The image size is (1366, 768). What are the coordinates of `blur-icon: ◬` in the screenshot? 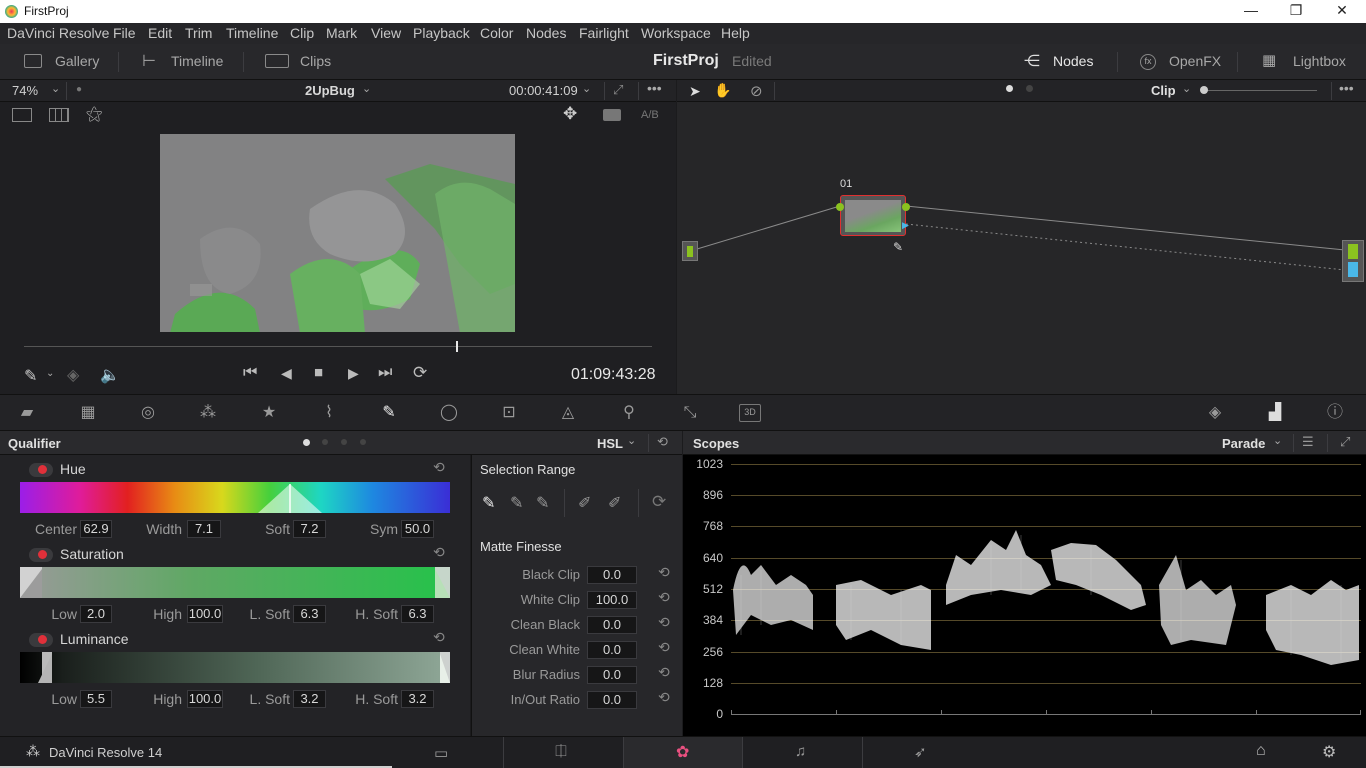 It's located at (568, 413).